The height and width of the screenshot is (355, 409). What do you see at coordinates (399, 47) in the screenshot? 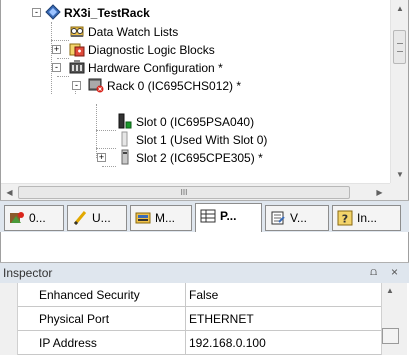
I see `scrollbar-thumb` at bounding box center [399, 47].